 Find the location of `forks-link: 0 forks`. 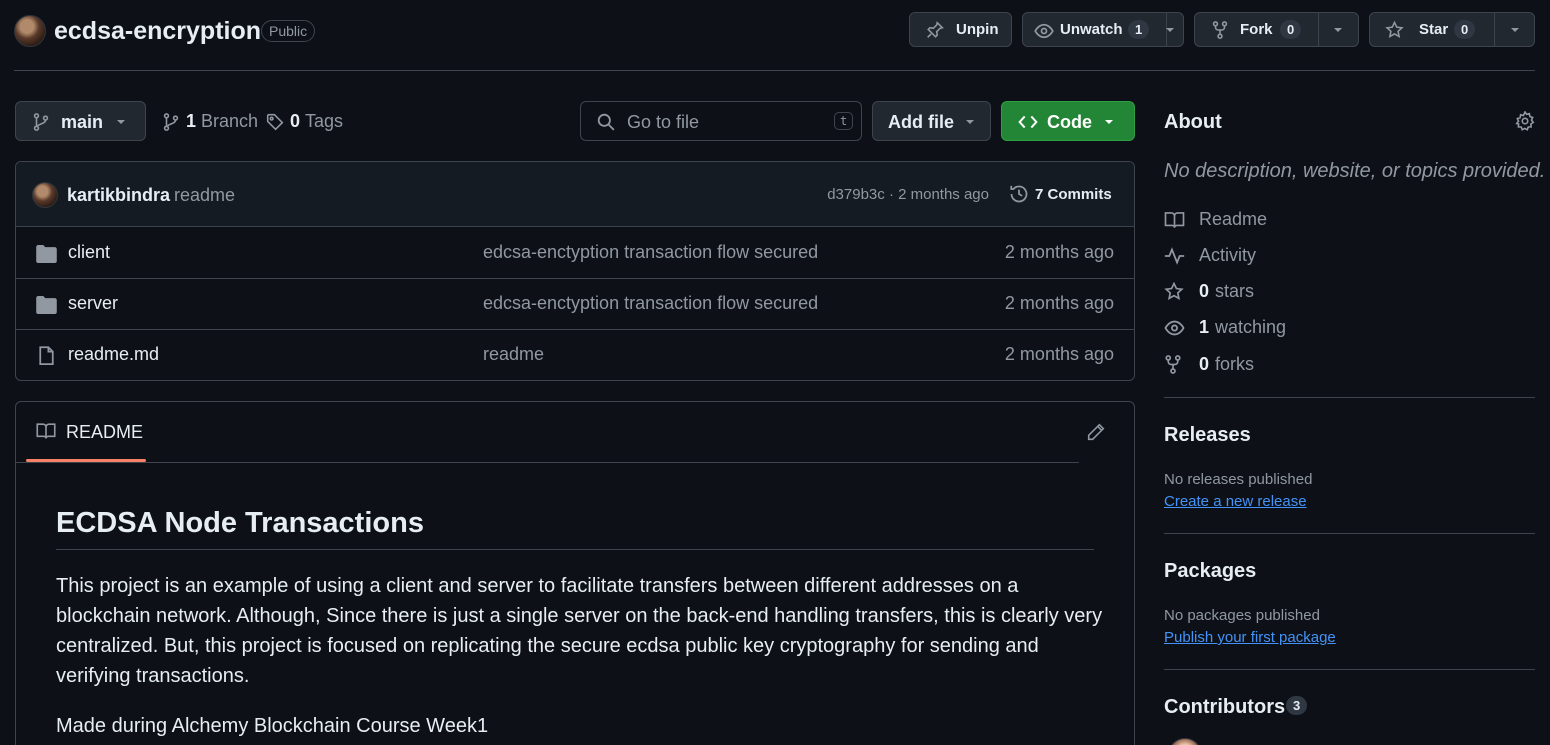

forks-link: 0 forks is located at coordinates (1209, 364).